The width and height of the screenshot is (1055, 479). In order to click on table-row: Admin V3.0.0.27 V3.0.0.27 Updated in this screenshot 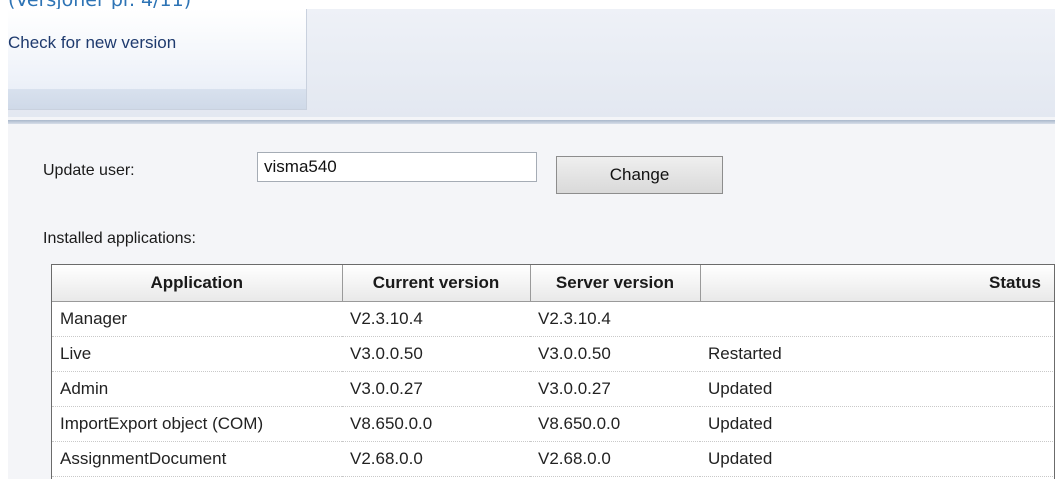, I will do `click(553, 389)`.